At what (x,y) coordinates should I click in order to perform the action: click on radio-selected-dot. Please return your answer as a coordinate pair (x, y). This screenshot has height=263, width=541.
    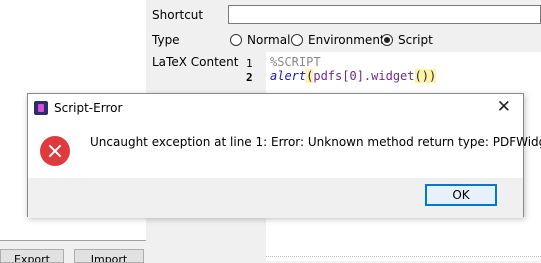
    Looking at the image, I should click on (387, 40).